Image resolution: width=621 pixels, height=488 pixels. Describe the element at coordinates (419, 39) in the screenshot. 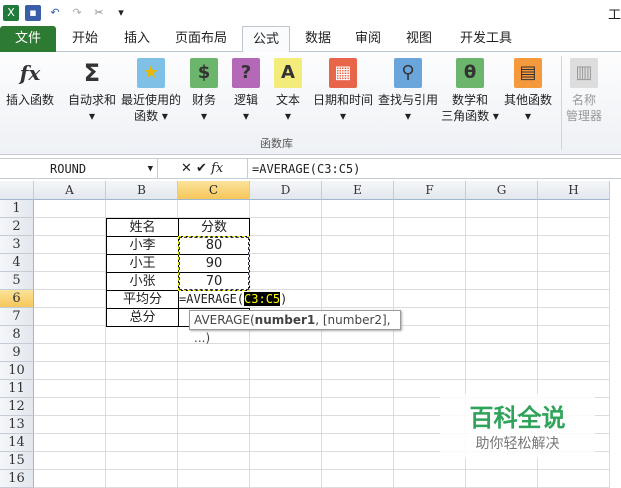

I see `tab-view: 视图` at that location.